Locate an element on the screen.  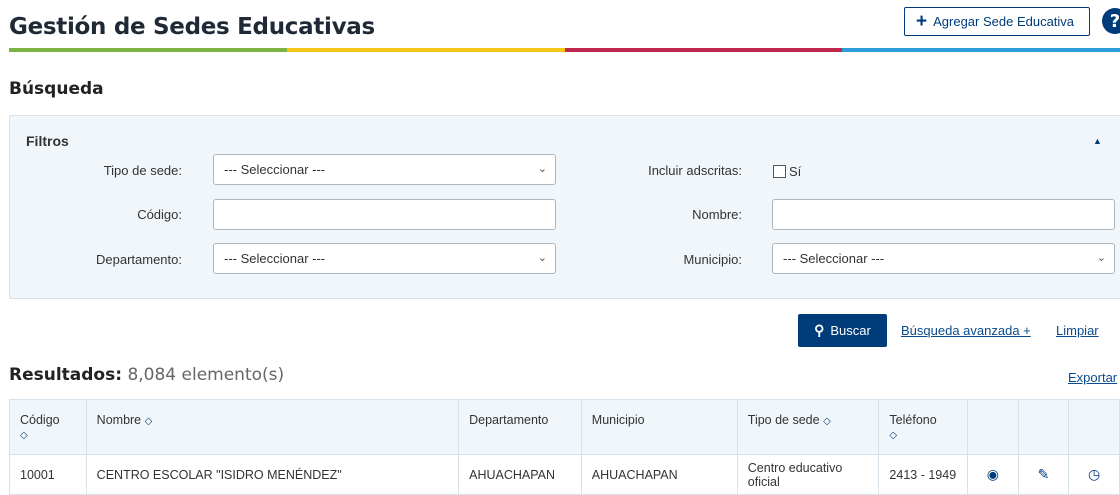
column-header-label: Municipio is located at coordinates (618, 420).